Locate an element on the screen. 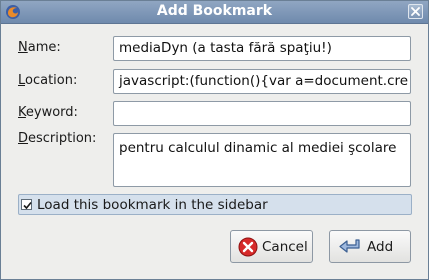  keyword-label: Keyword: is located at coordinates (48, 112).